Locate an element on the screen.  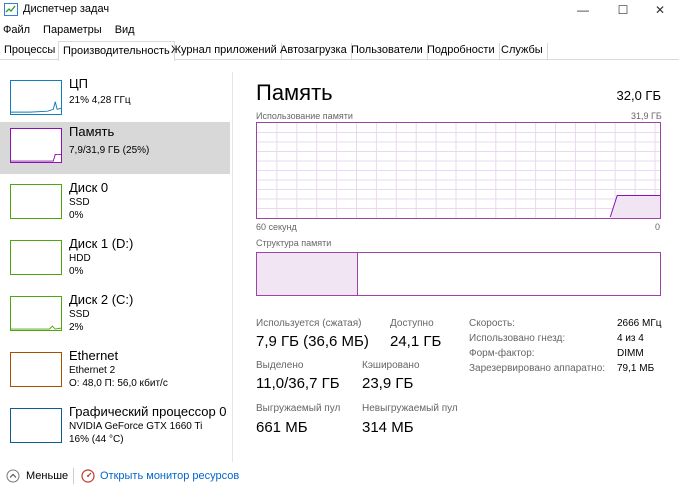
sidebar-item-memory: Память 7,9/31,9 ГБ (25%) is located at coordinates (115, 148).